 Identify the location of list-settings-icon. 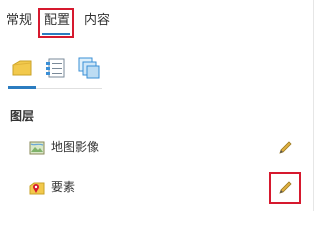
(55, 68).